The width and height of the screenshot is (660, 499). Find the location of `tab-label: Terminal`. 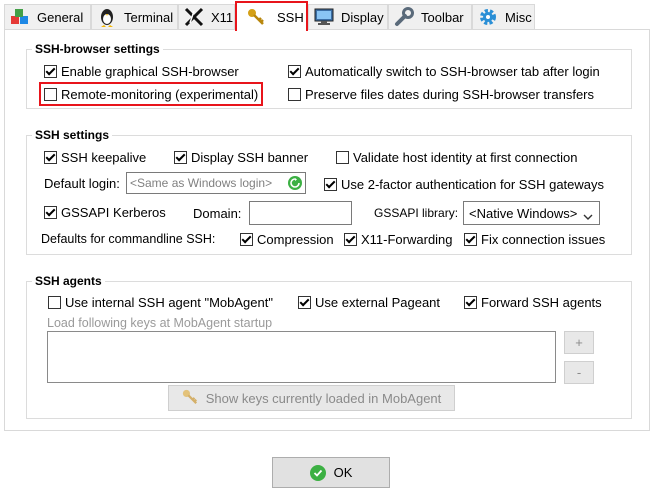

tab-label: Terminal is located at coordinates (149, 17).